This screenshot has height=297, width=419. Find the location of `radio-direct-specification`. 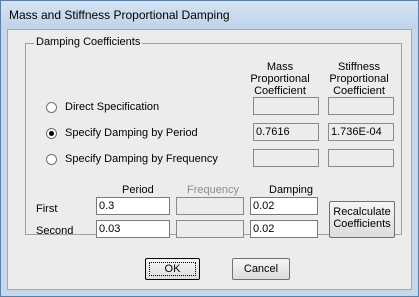

radio-direct-specification is located at coordinates (51, 107).